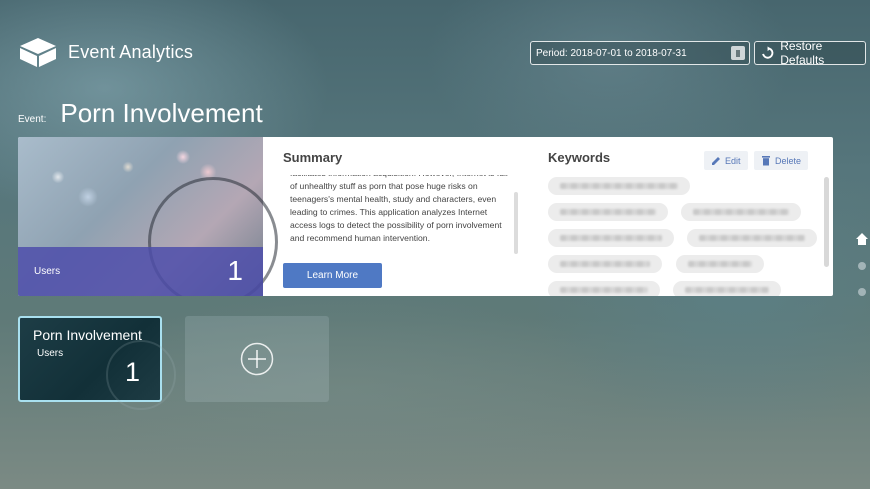 Image resolution: width=870 pixels, height=489 pixels. Describe the element at coordinates (826, 222) in the screenshot. I see `keywords-scrollbar` at that location.